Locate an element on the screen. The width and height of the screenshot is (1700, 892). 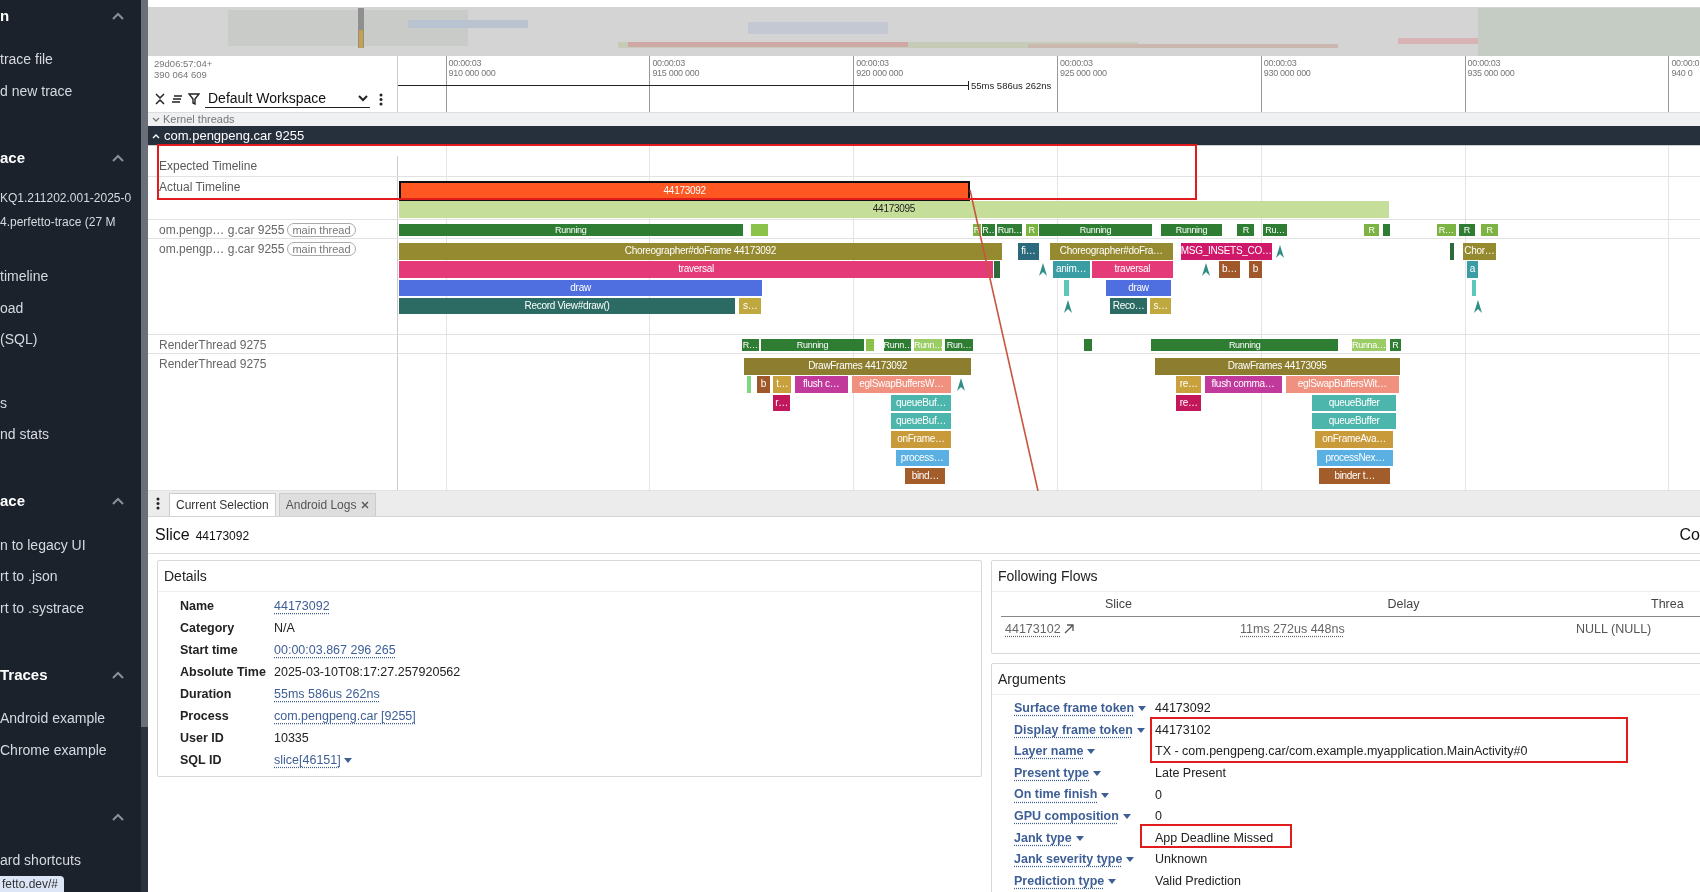
sidebar-item: trace file is located at coordinates (70, 60).